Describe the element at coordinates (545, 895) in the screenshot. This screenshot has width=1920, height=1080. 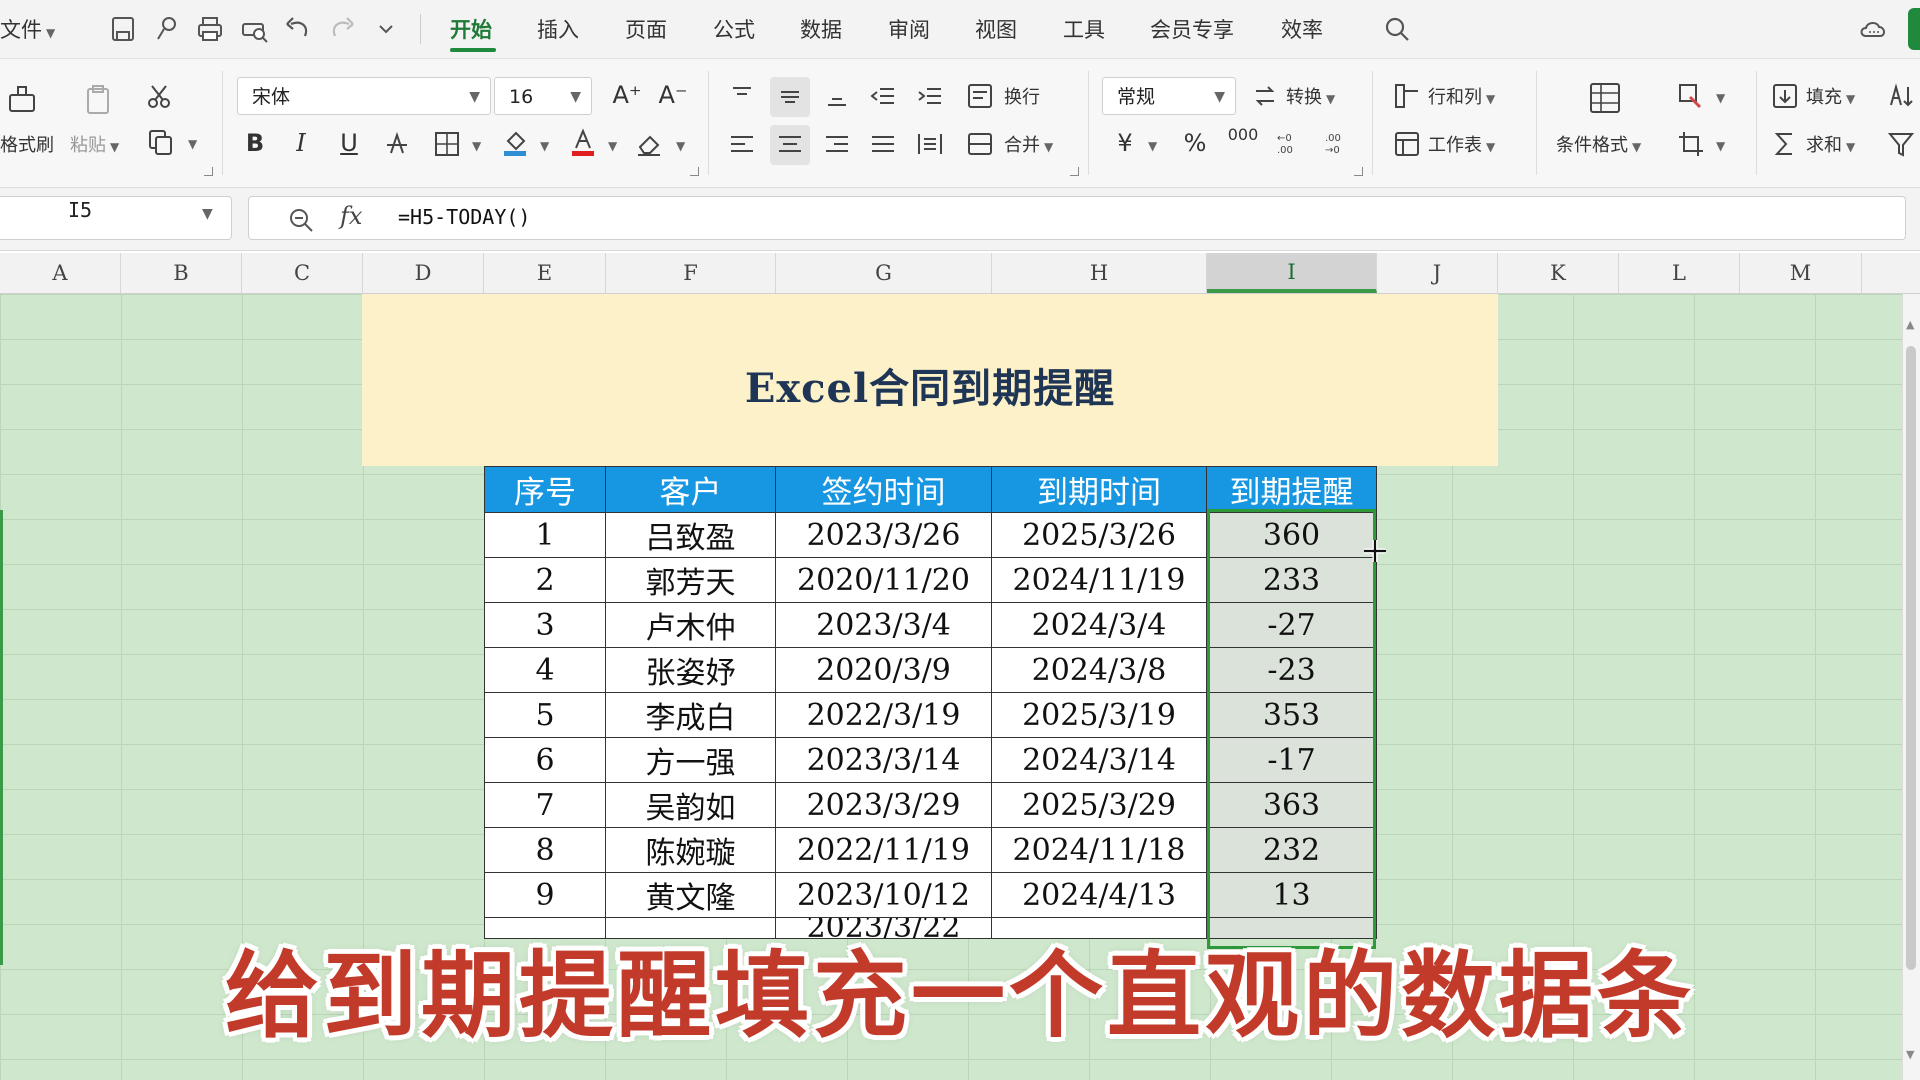
I see `index-cell: 9` at that location.